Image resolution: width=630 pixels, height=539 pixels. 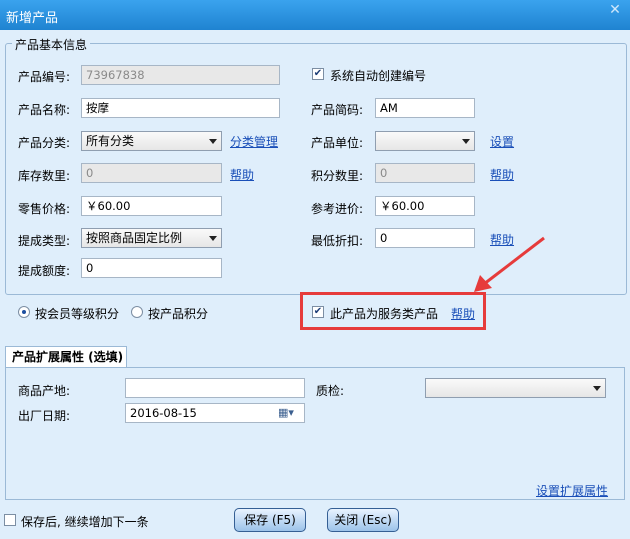 I want to click on mfg-date-label: 出厂日期:, so click(x=44, y=416).